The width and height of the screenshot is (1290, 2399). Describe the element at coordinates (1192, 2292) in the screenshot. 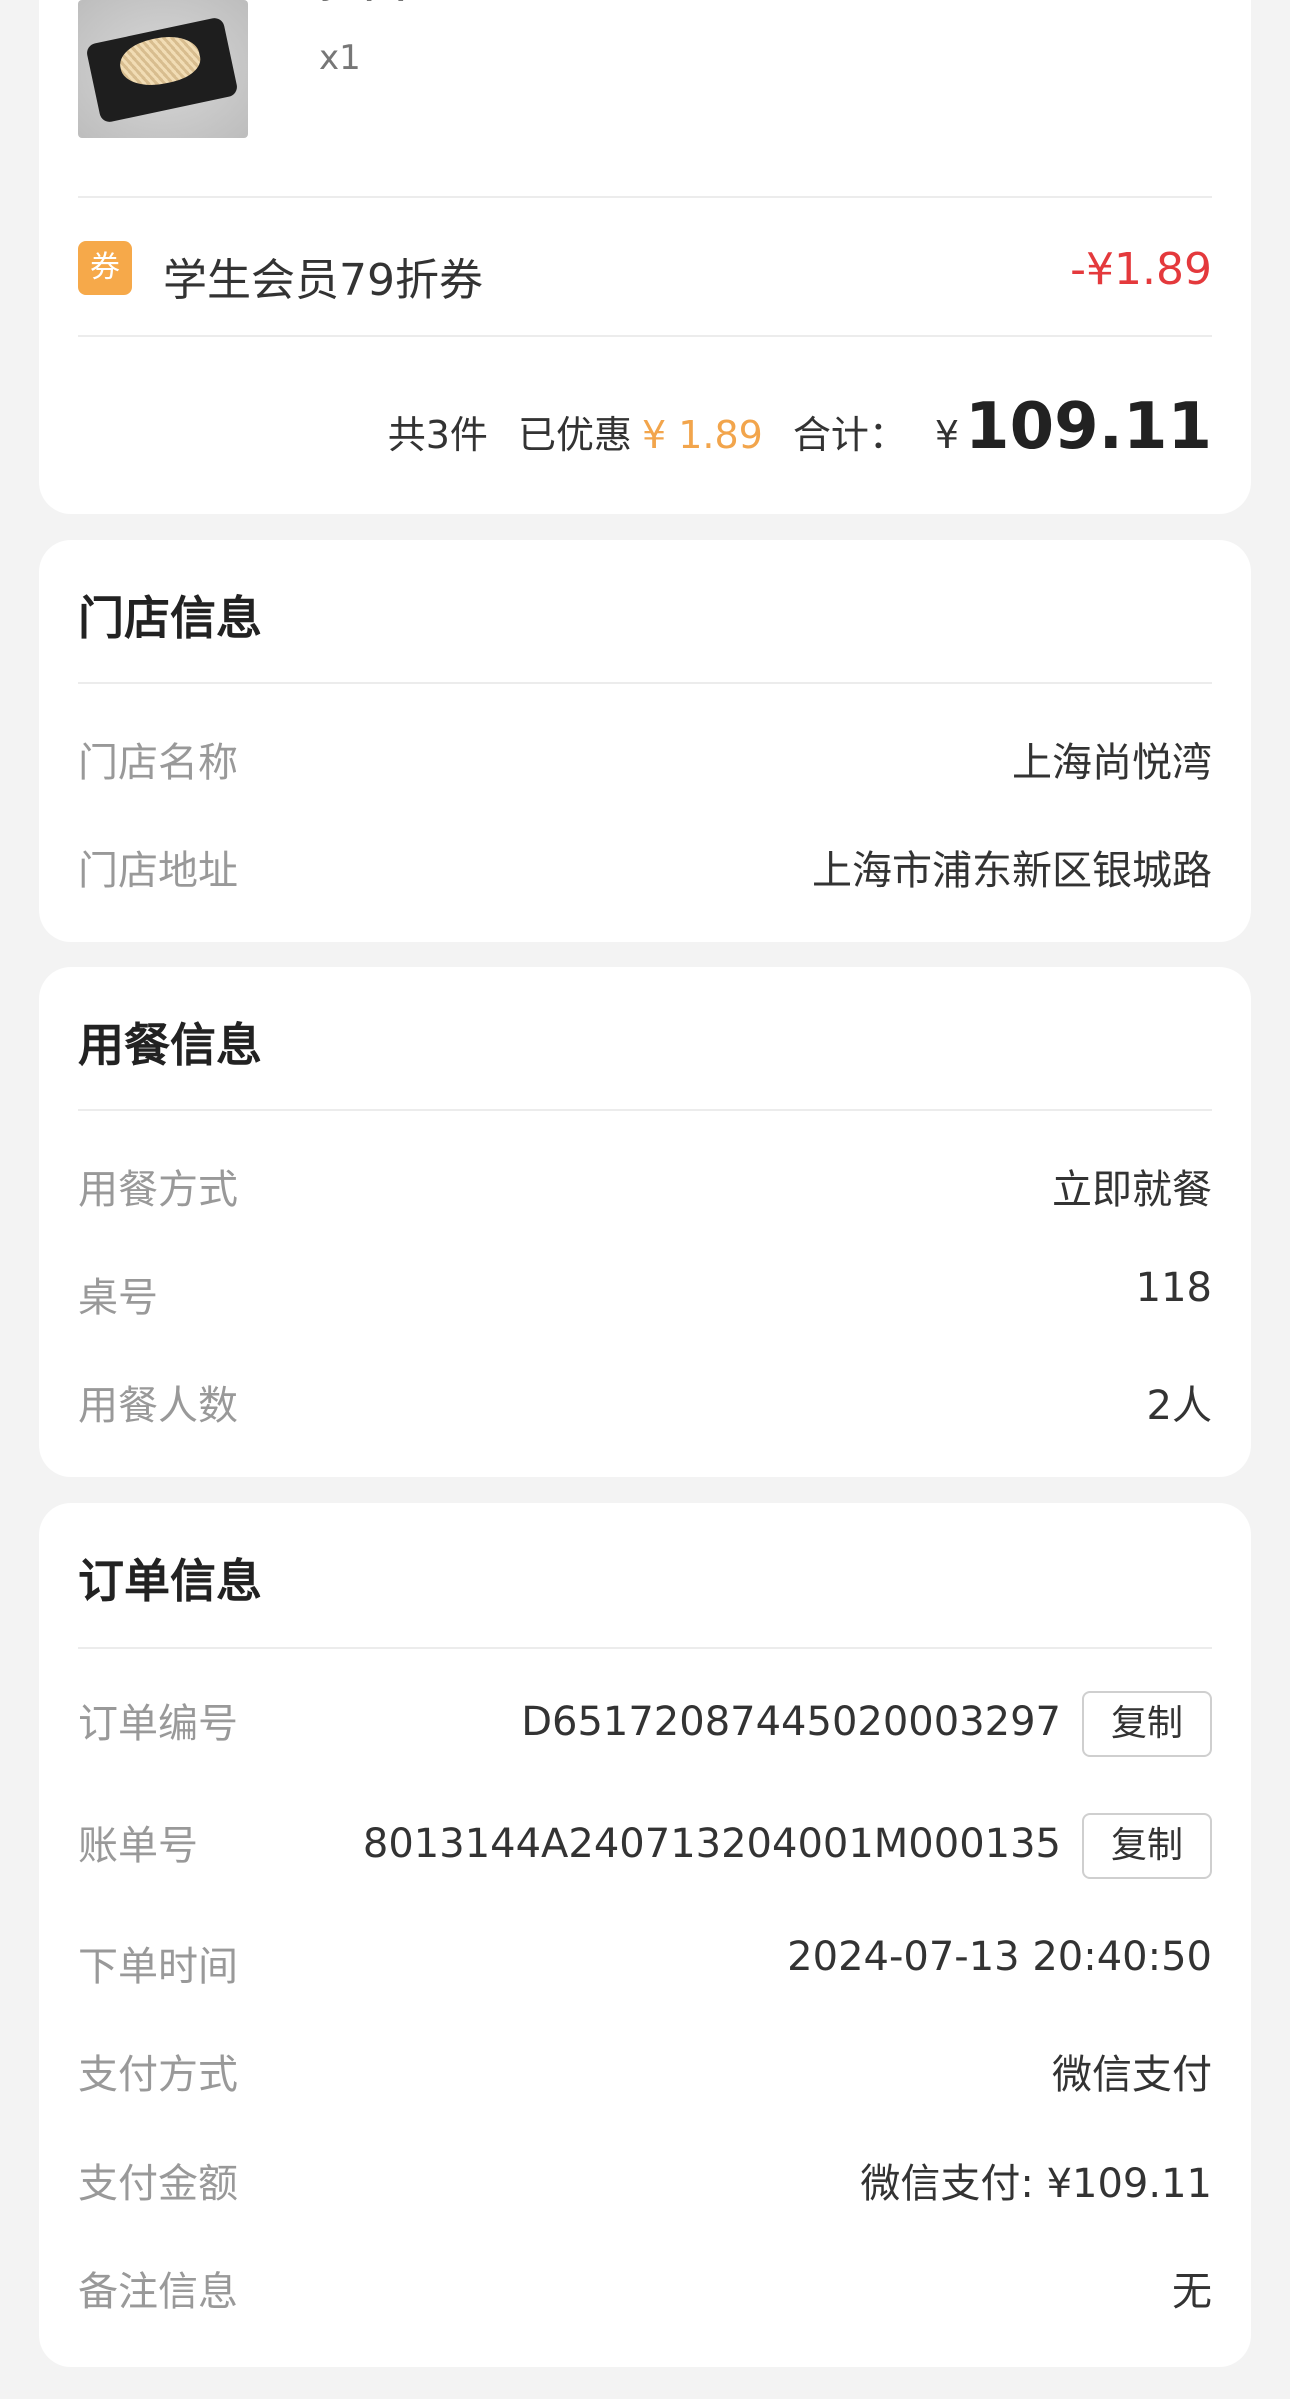

I see `remark-value: 无` at that location.